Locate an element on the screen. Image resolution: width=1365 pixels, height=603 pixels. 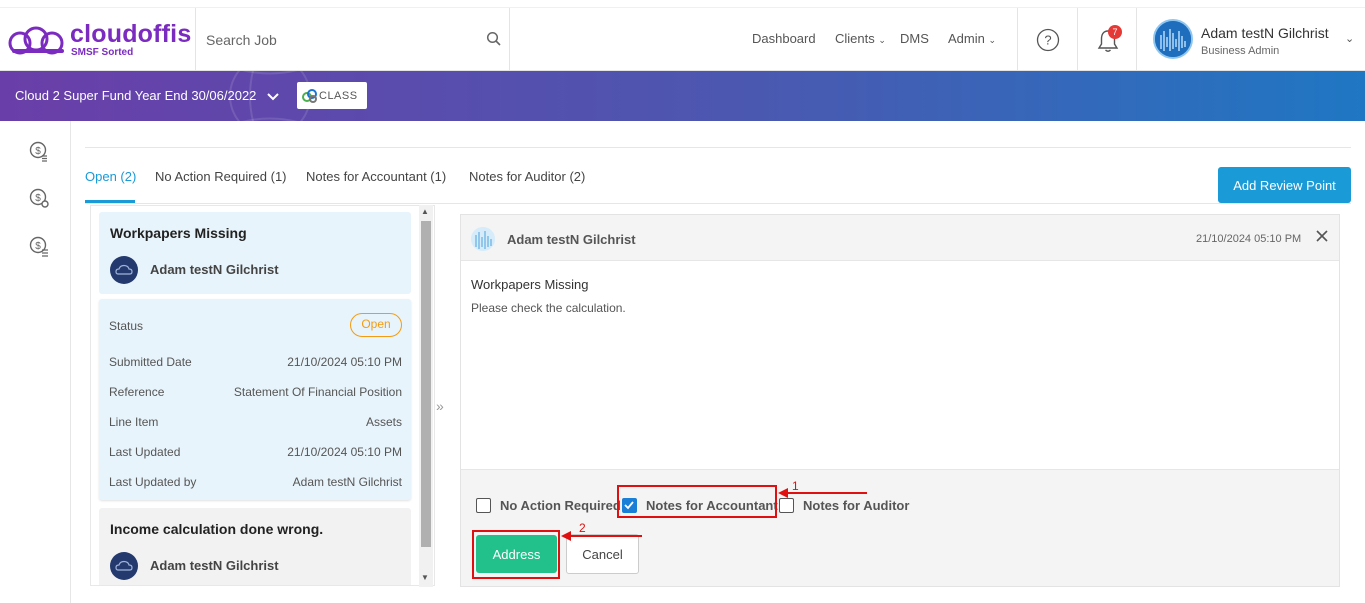
annotation-highlight-box is located at coordinates (697, 501).